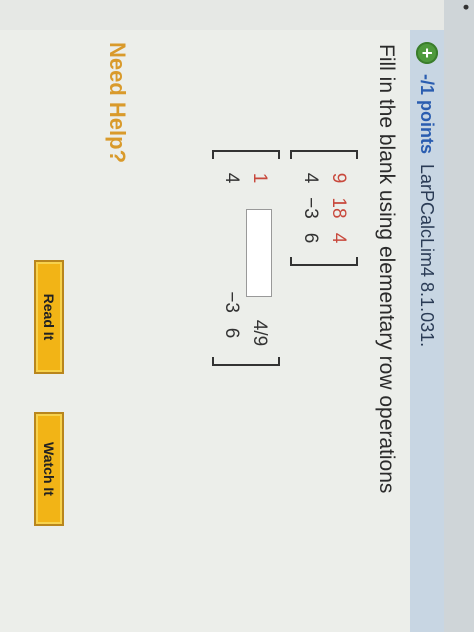 The image size is (474, 632). I want to click on watch-it-button: Watch It, so click(49, 469).